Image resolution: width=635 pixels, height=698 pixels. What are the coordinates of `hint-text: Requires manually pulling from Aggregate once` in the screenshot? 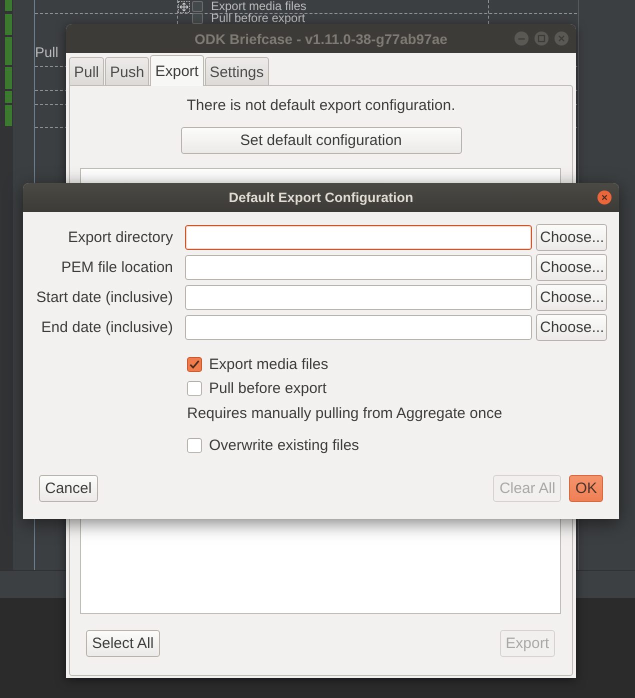 It's located at (344, 413).